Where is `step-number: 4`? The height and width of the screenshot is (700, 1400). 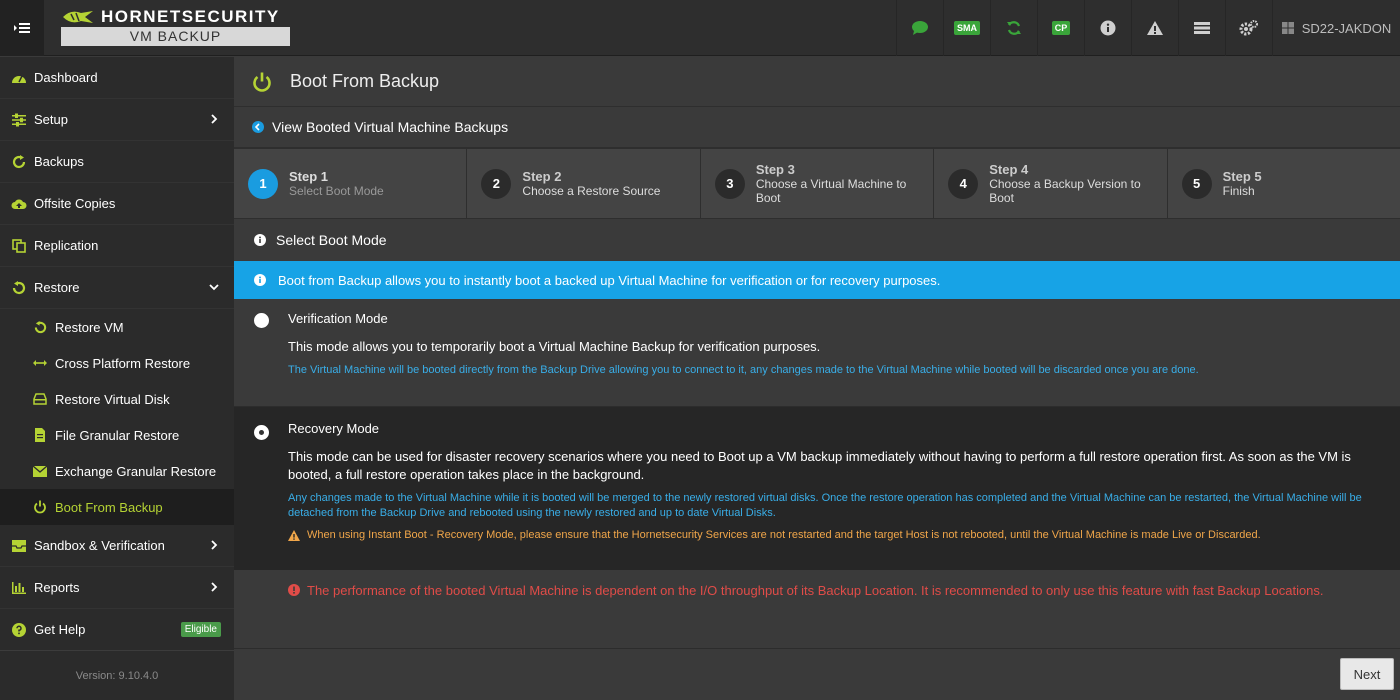
step-number: 4 is located at coordinates (963, 183).